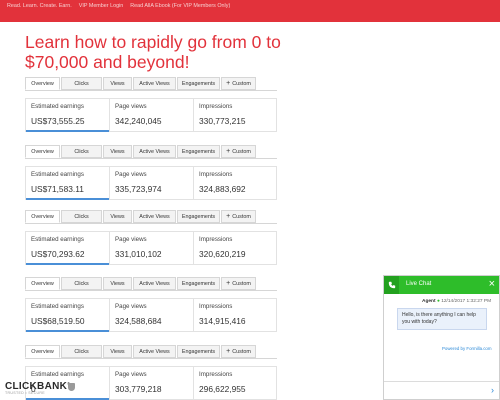  I want to click on metric-value: US$70,293.62, so click(58, 254).